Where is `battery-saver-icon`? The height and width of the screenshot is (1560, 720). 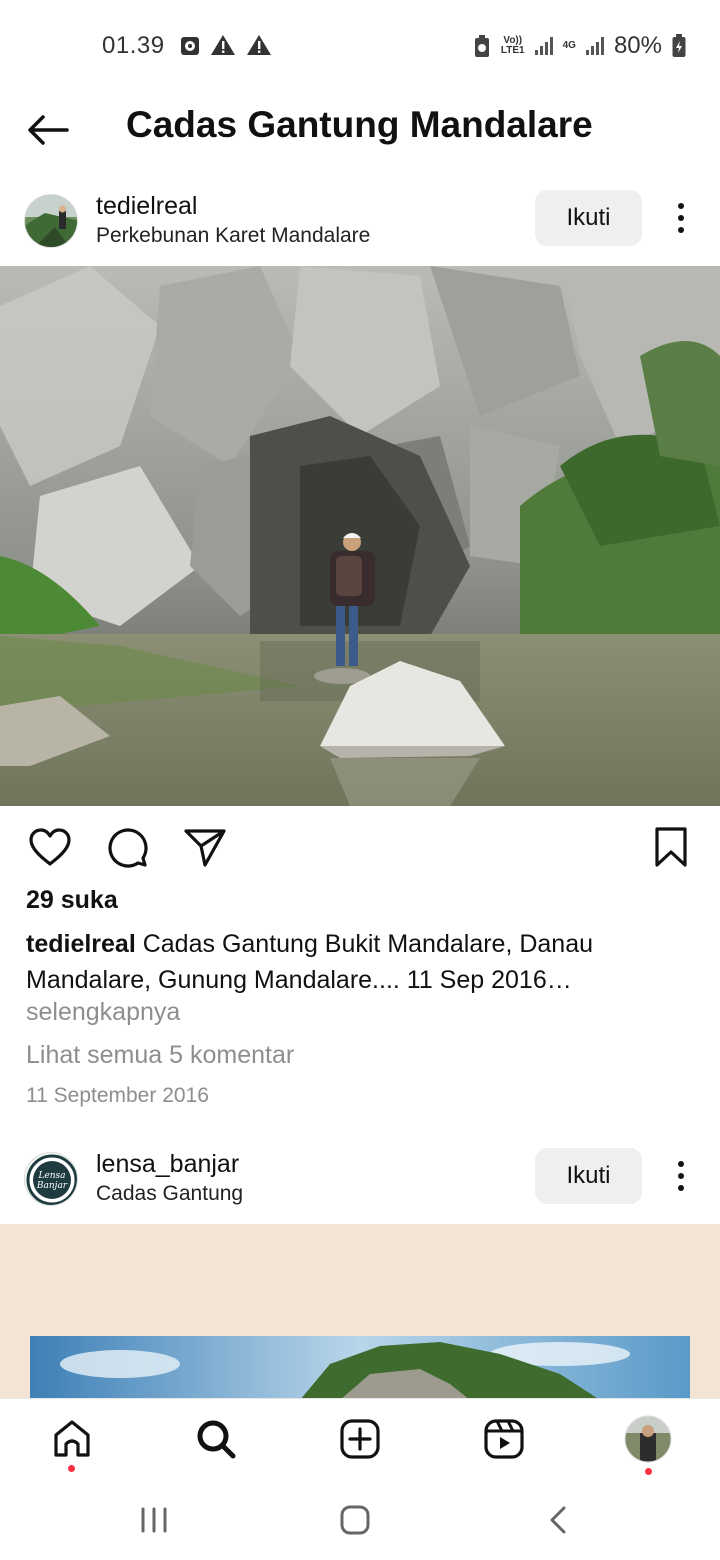
battery-saver-icon is located at coordinates (481, 46).